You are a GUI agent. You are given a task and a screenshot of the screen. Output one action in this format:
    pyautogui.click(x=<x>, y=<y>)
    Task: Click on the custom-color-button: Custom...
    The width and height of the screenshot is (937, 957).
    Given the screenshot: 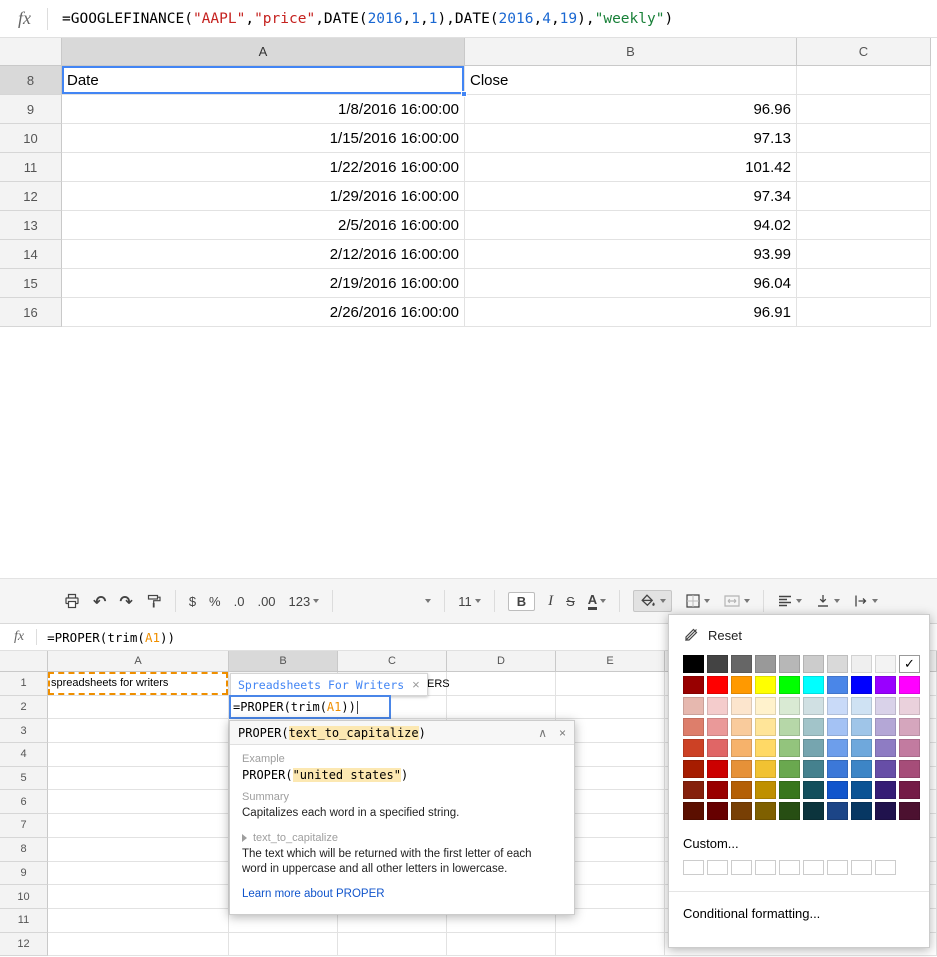 What is the action you would take?
    pyautogui.click(x=799, y=843)
    